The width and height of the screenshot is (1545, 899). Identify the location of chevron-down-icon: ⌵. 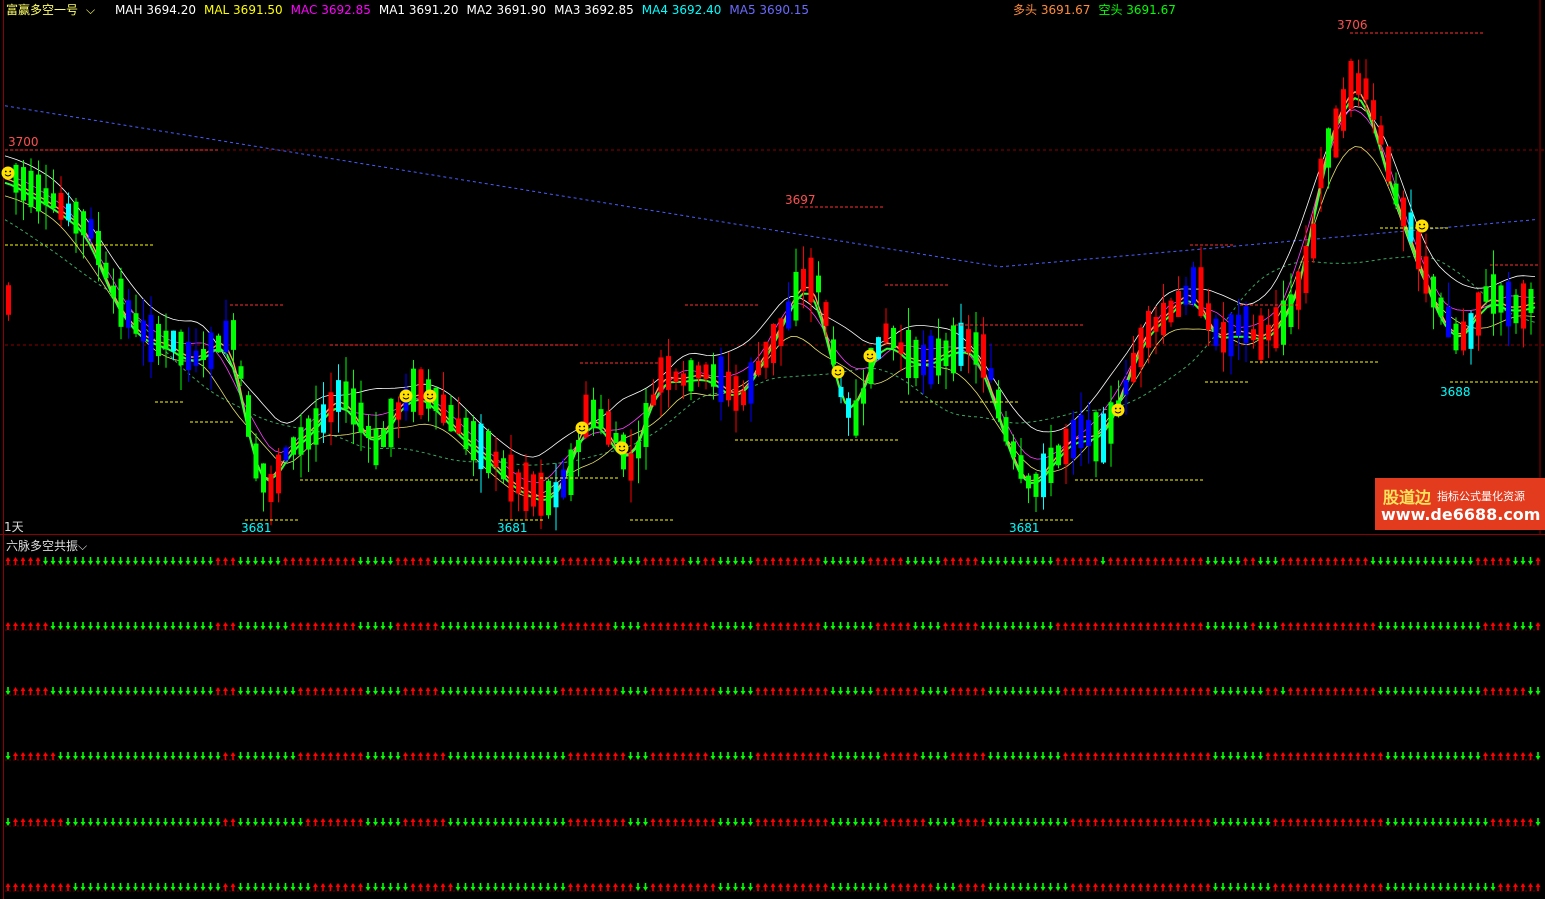
(90, 10).